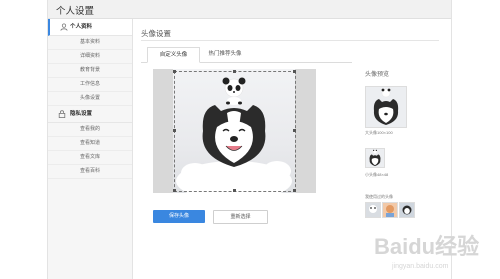 The image size is (500, 279). I want to click on crop-handle-top, so click(234, 71).